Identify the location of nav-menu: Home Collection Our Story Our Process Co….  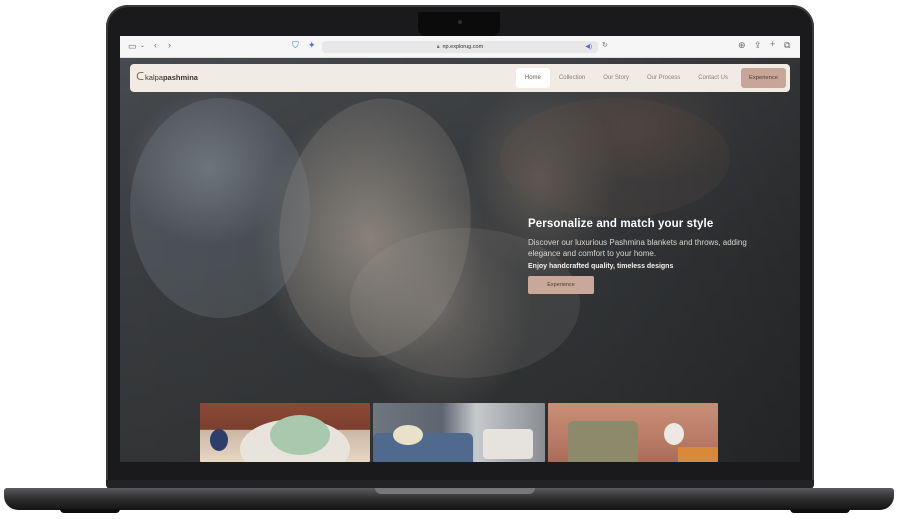
(650, 78).